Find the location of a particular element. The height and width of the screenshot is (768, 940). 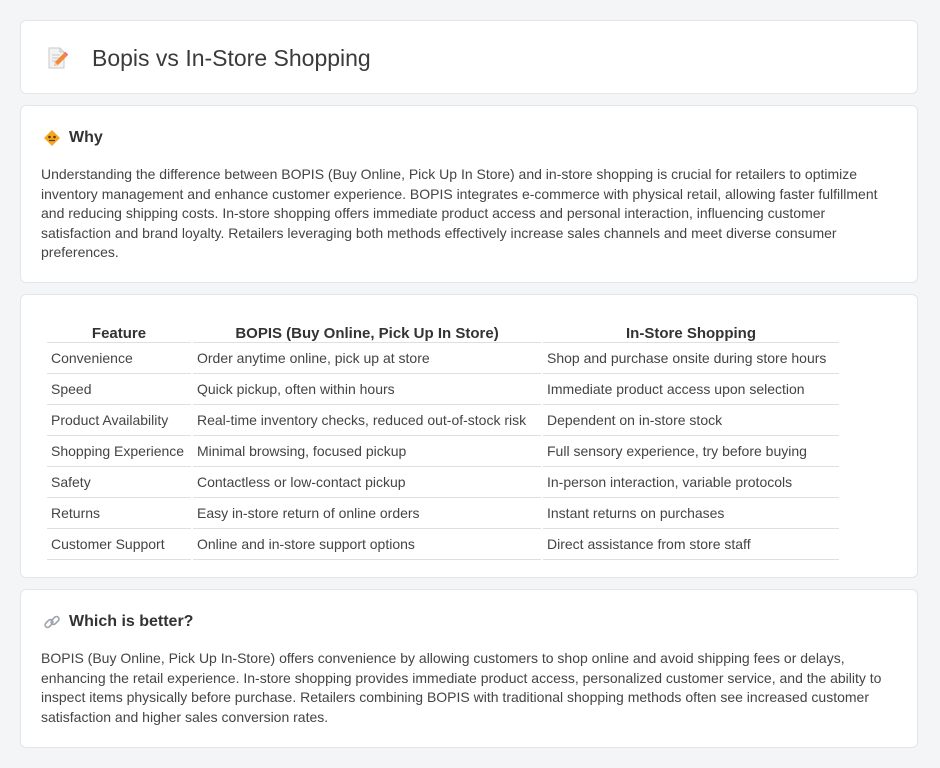

bopis-cell: Contactless or low-contact pickup is located at coordinates (367, 482).